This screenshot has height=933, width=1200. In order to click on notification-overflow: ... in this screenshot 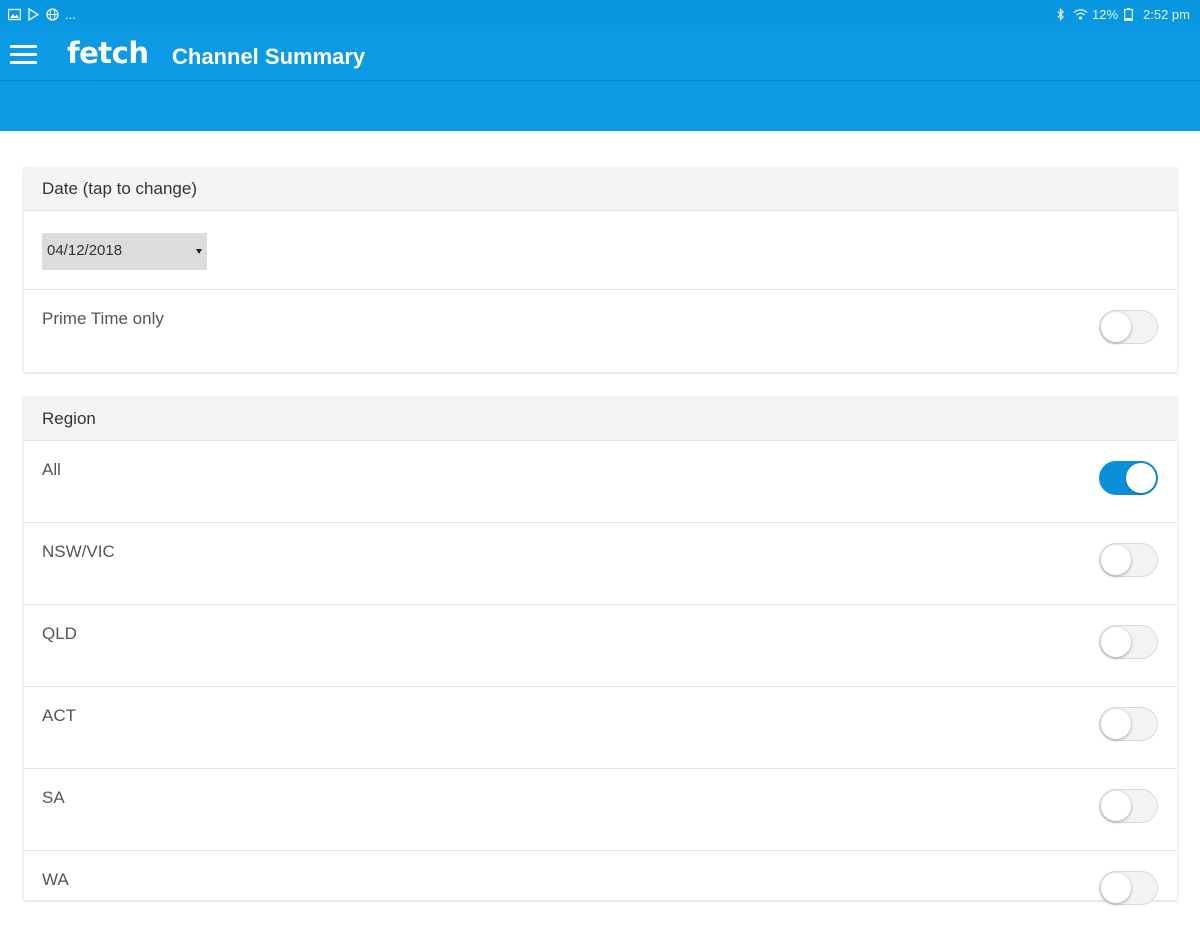, I will do `click(70, 14)`.